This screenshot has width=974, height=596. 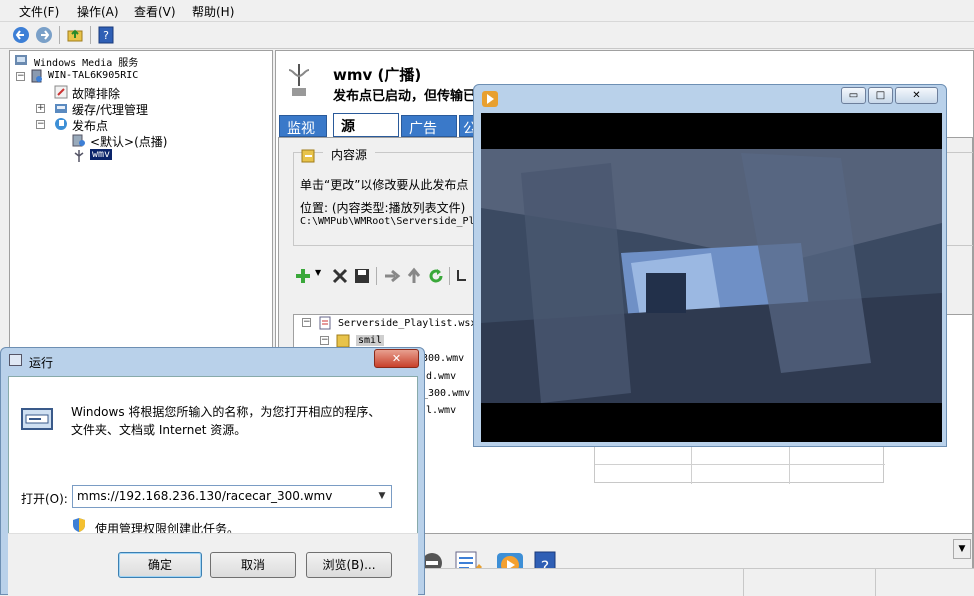 What do you see at coordinates (79, 525) in the screenshot?
I see `uac-shield-icon` at bounding box center [79, 525].